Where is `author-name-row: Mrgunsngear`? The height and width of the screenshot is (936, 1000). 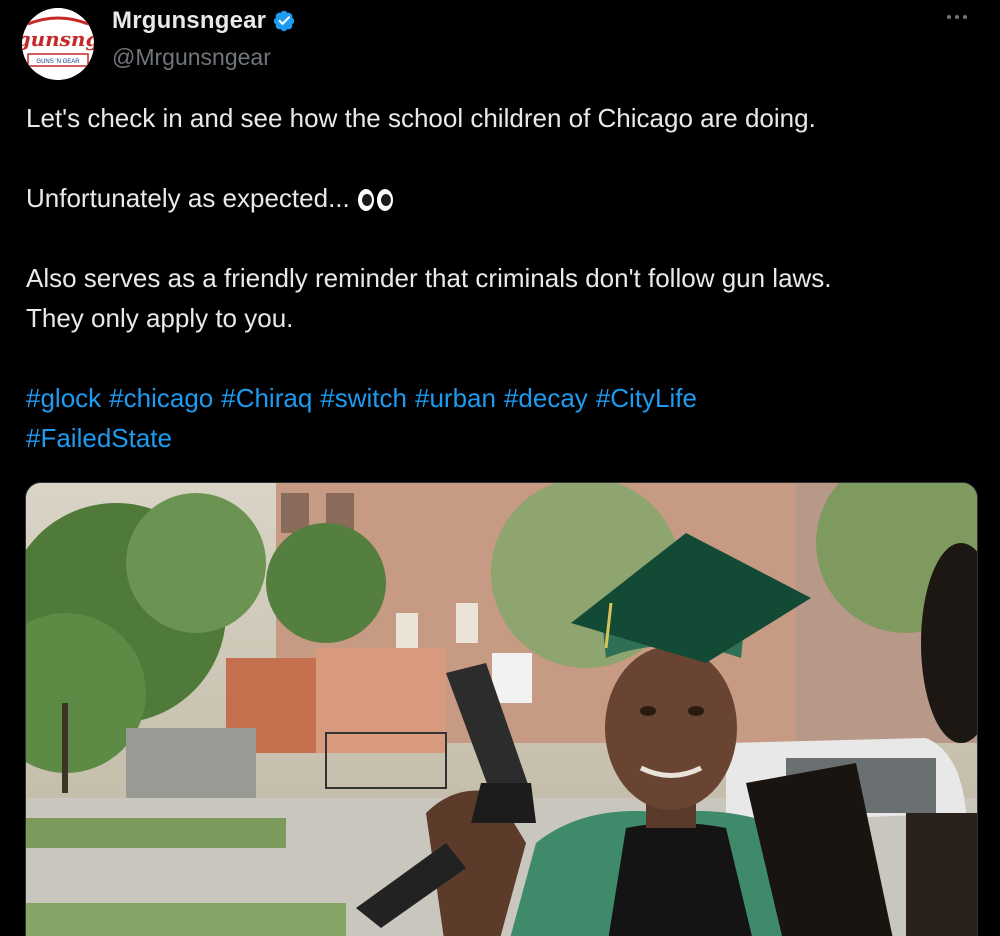 author-name-row: Mrgunsngear is located at coordinates (204, 21).